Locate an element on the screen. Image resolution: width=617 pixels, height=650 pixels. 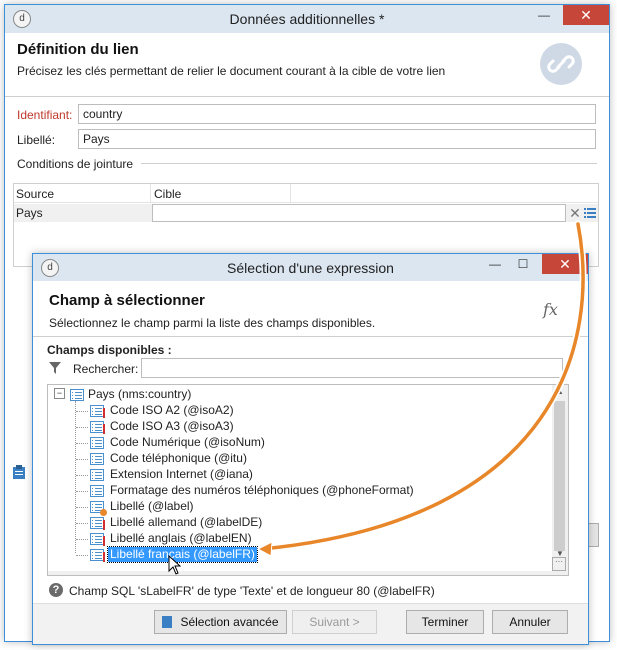
tree-hscroll is located at coordinates (300, 573).